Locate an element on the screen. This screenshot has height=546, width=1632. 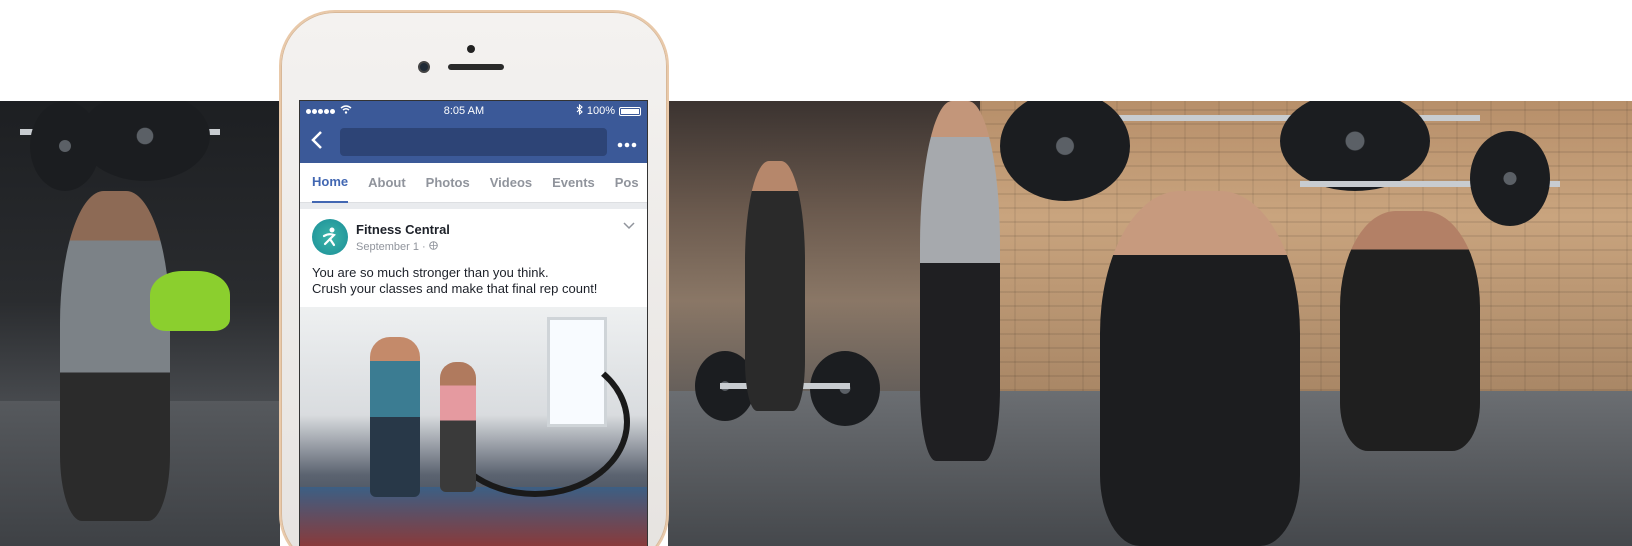
post-text-line-1: You are so much stronger than you think. is located at coordinates (430, 272).